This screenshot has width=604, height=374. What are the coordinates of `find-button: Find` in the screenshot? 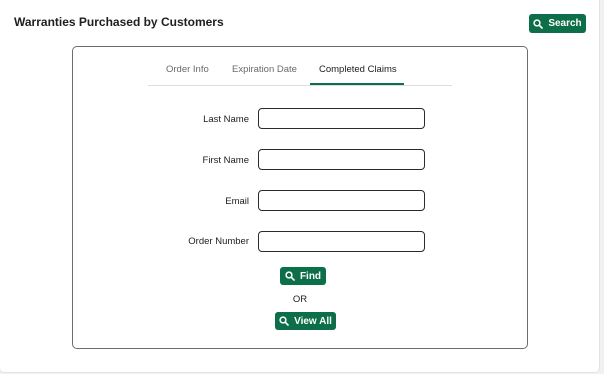 It's located at (303, 276).